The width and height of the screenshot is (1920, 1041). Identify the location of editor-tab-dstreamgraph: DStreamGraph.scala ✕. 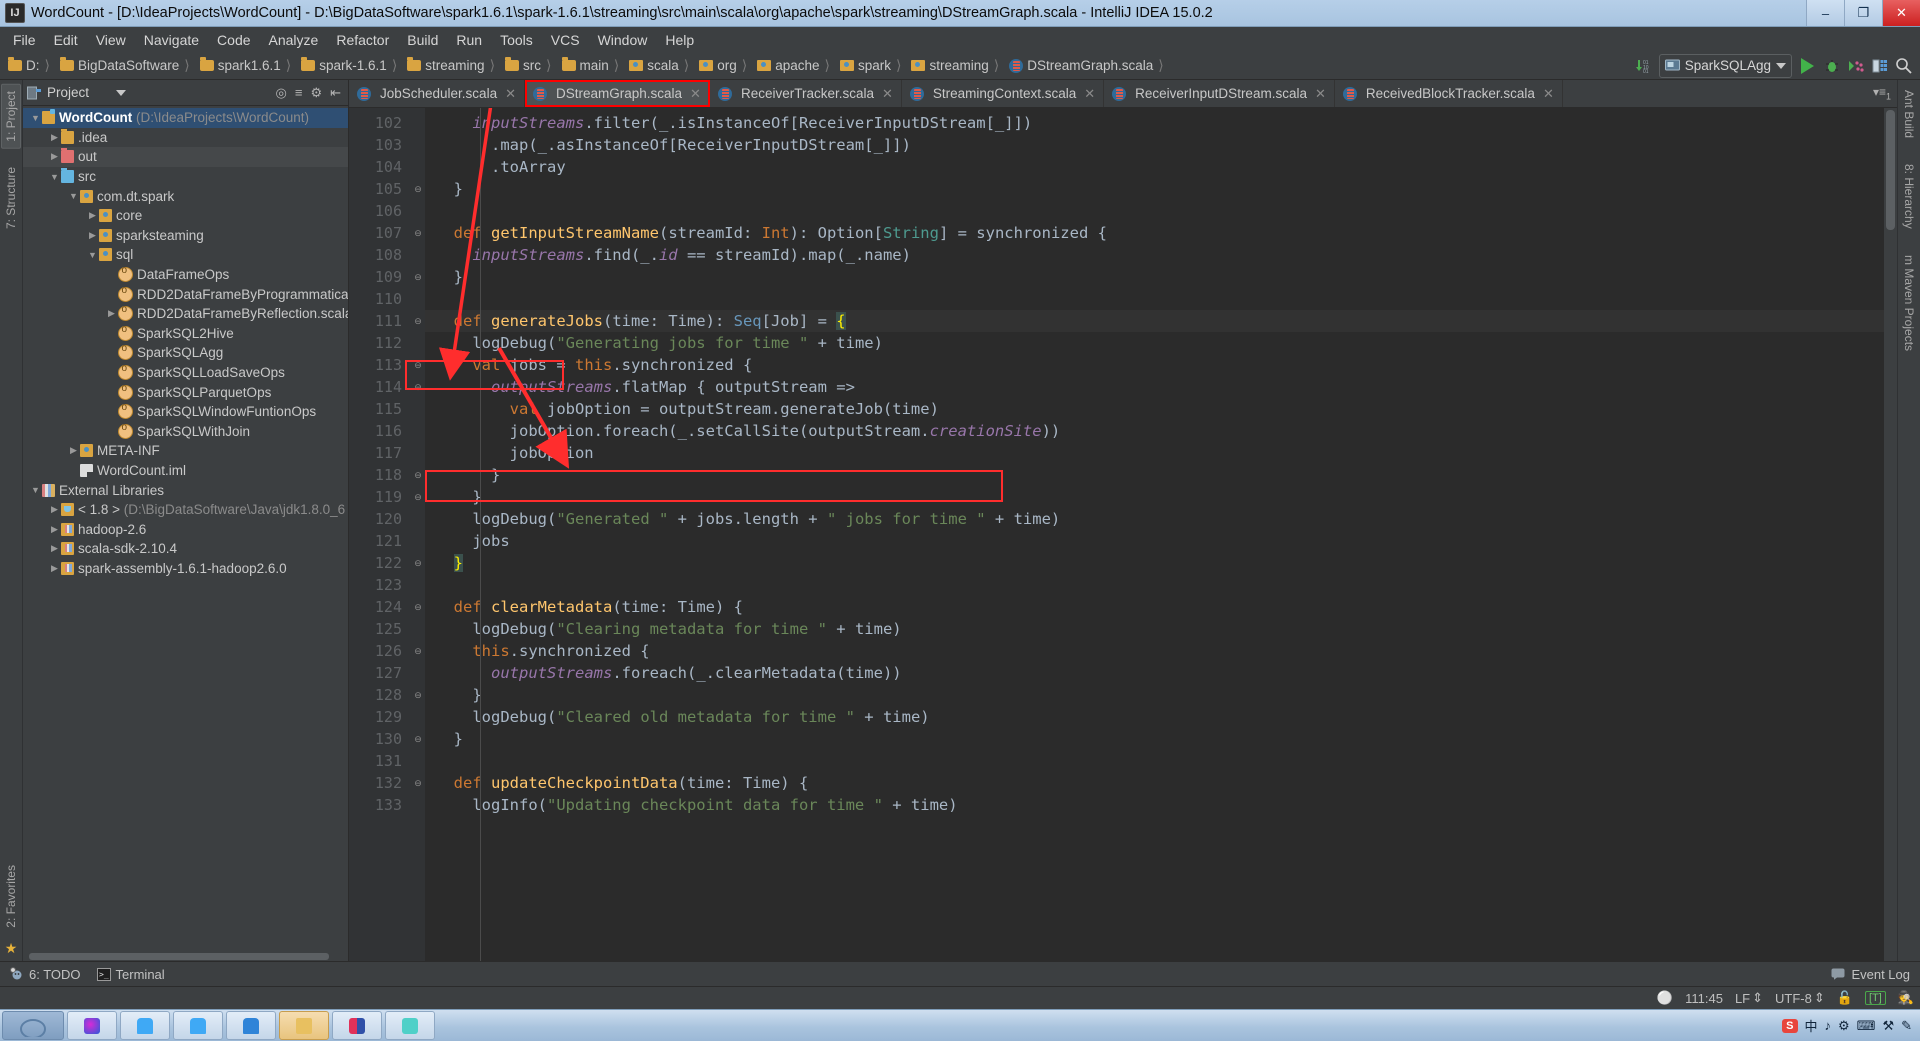
(617, 93).